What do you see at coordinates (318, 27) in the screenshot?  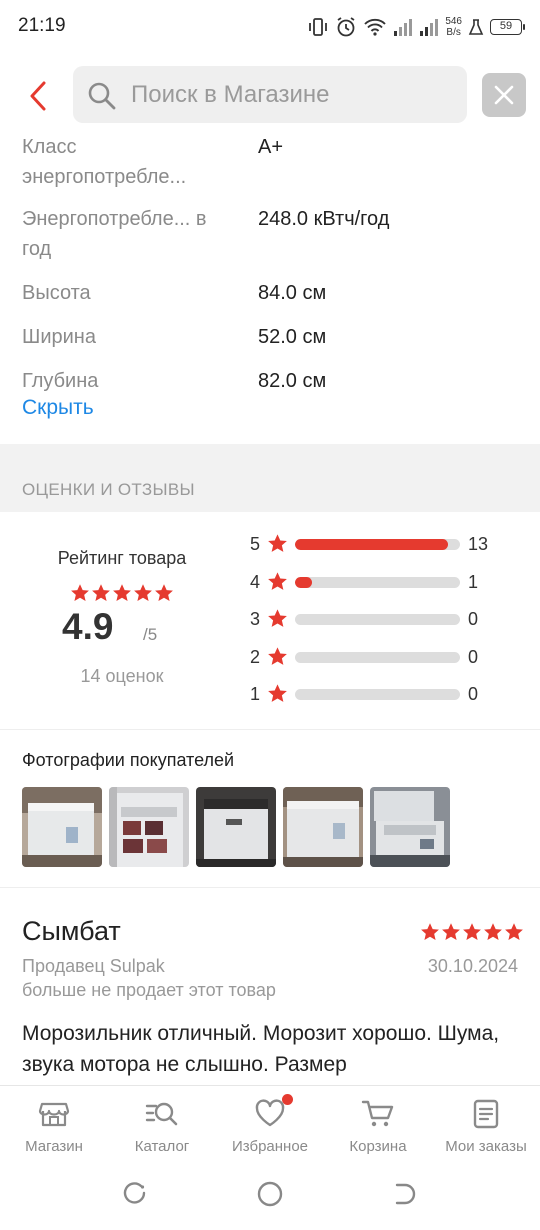 I see `vibrate-icon` at bounding box center [318, 27].